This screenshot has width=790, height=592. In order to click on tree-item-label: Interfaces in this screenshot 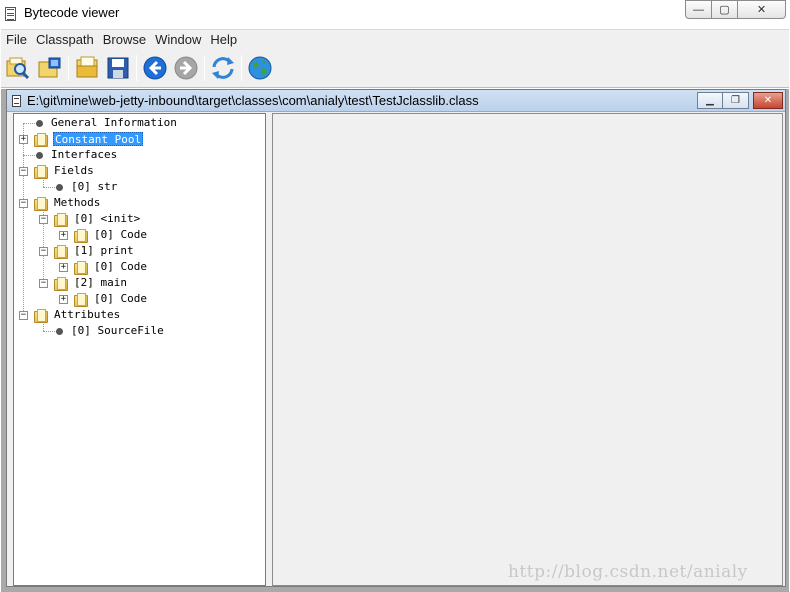, I will do `click(84, 154)`.